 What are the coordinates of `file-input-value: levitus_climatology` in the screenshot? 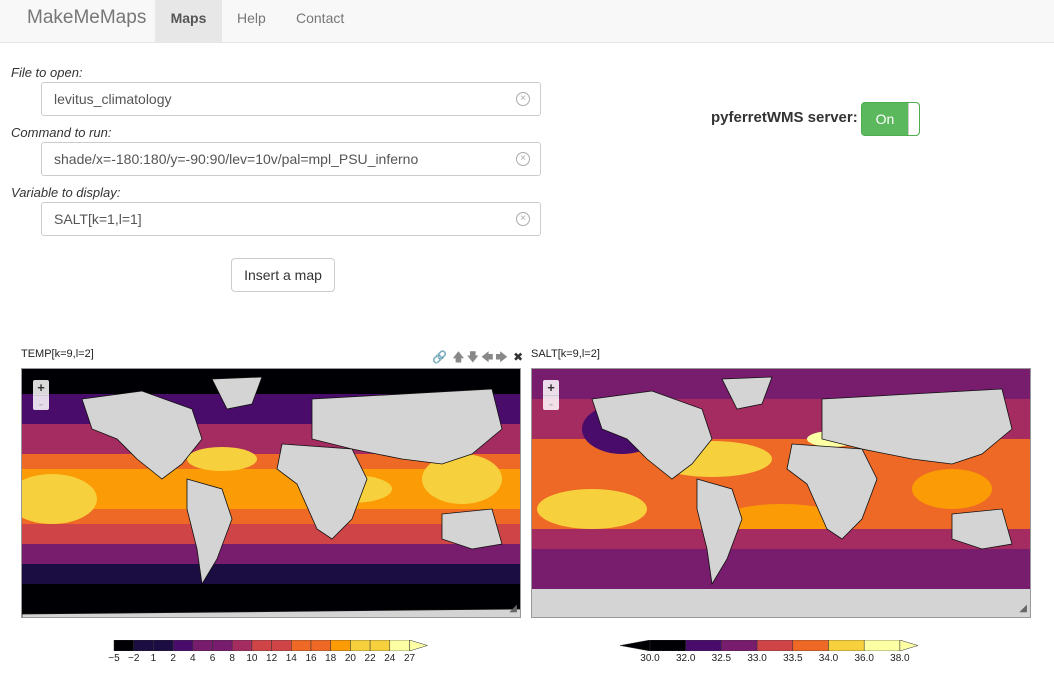 It's located at (113, 99).